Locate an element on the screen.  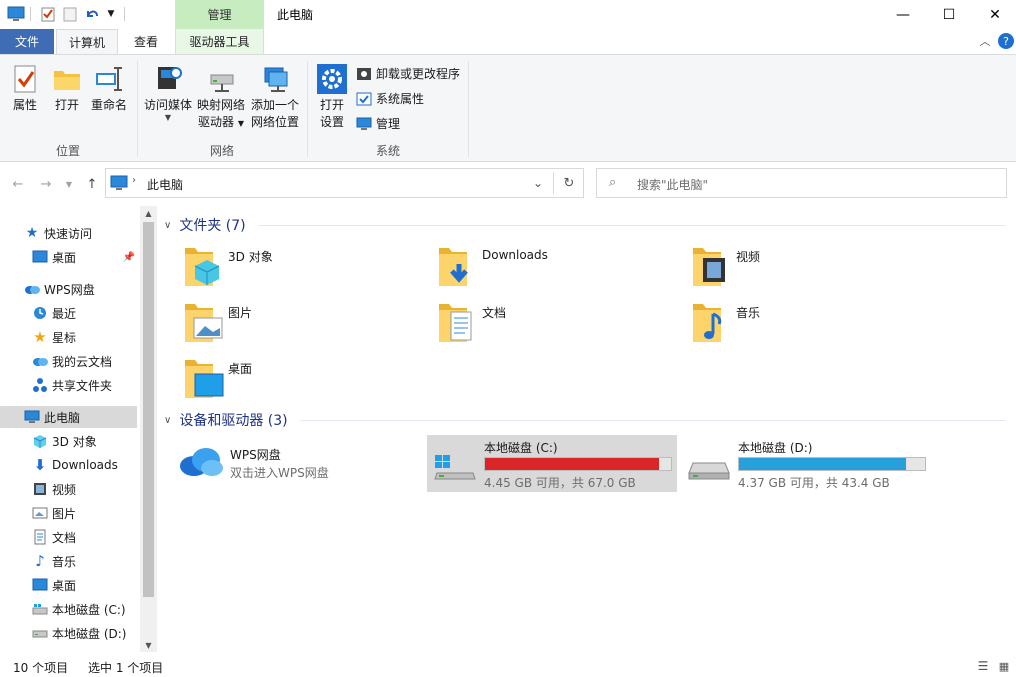
nav-scrollbar: ▲ ▼ is located at coordinates (148, 429).